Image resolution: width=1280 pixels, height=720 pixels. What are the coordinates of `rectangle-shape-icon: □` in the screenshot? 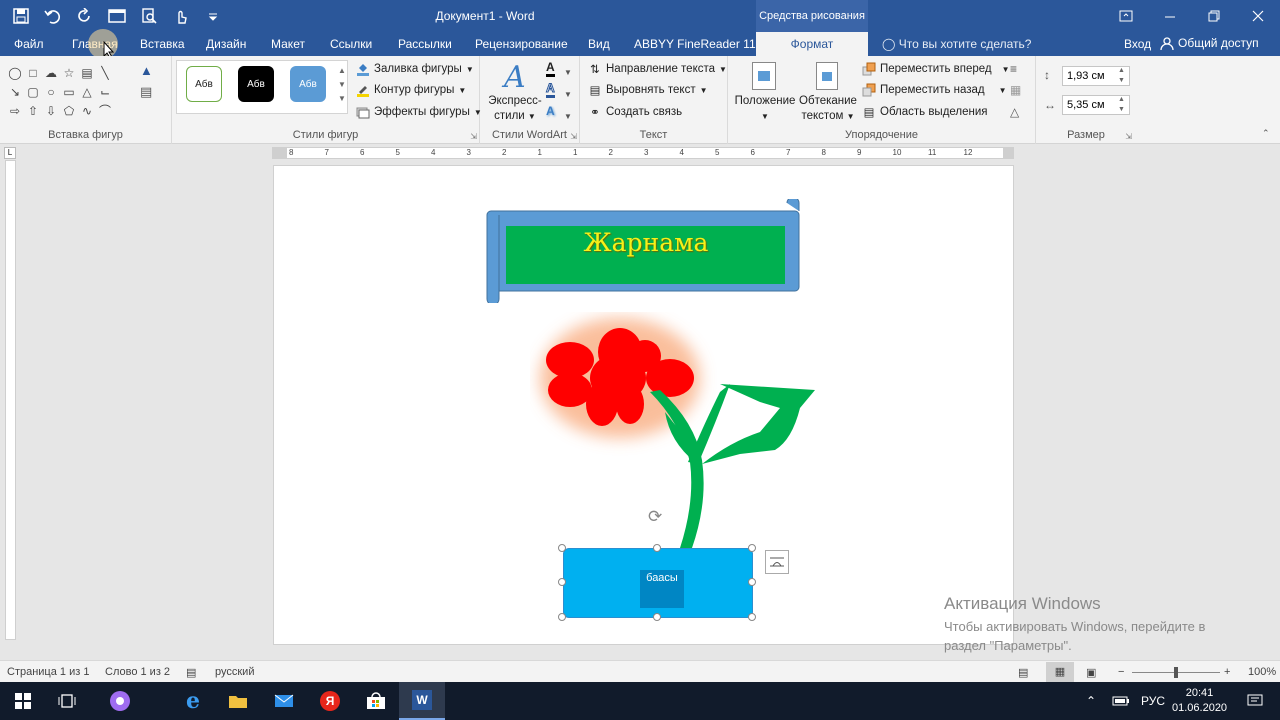 It's located at (33, 73).